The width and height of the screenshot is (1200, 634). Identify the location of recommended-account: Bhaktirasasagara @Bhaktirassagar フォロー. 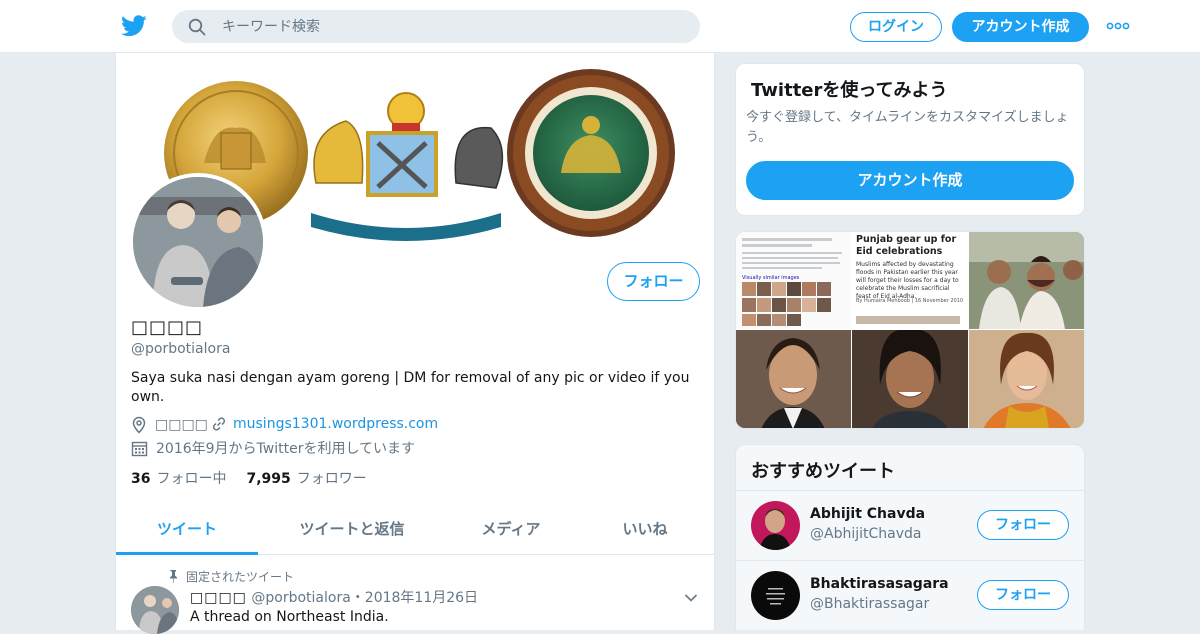
(910, 595).